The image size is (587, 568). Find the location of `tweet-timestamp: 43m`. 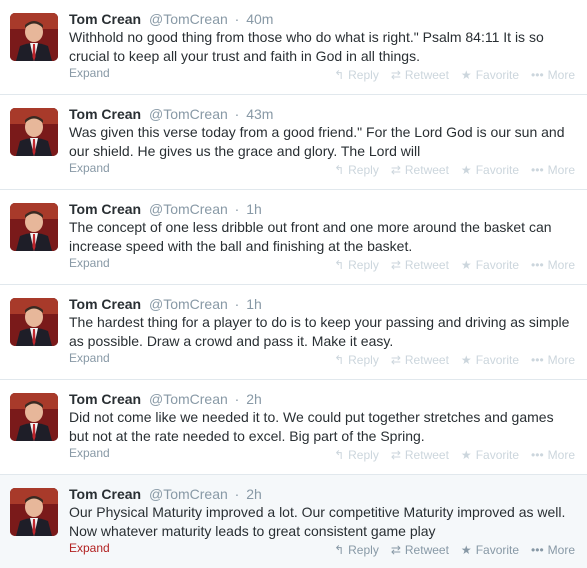

tweet-timestamp: 43m is located at coordinates (259, 114).